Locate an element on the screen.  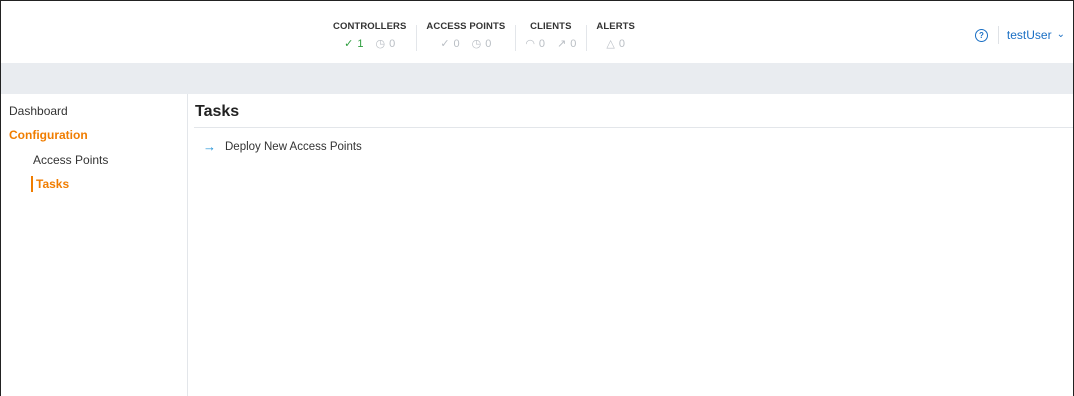
task-label: Deploy New Access Points is located at coordinates (293, 147).